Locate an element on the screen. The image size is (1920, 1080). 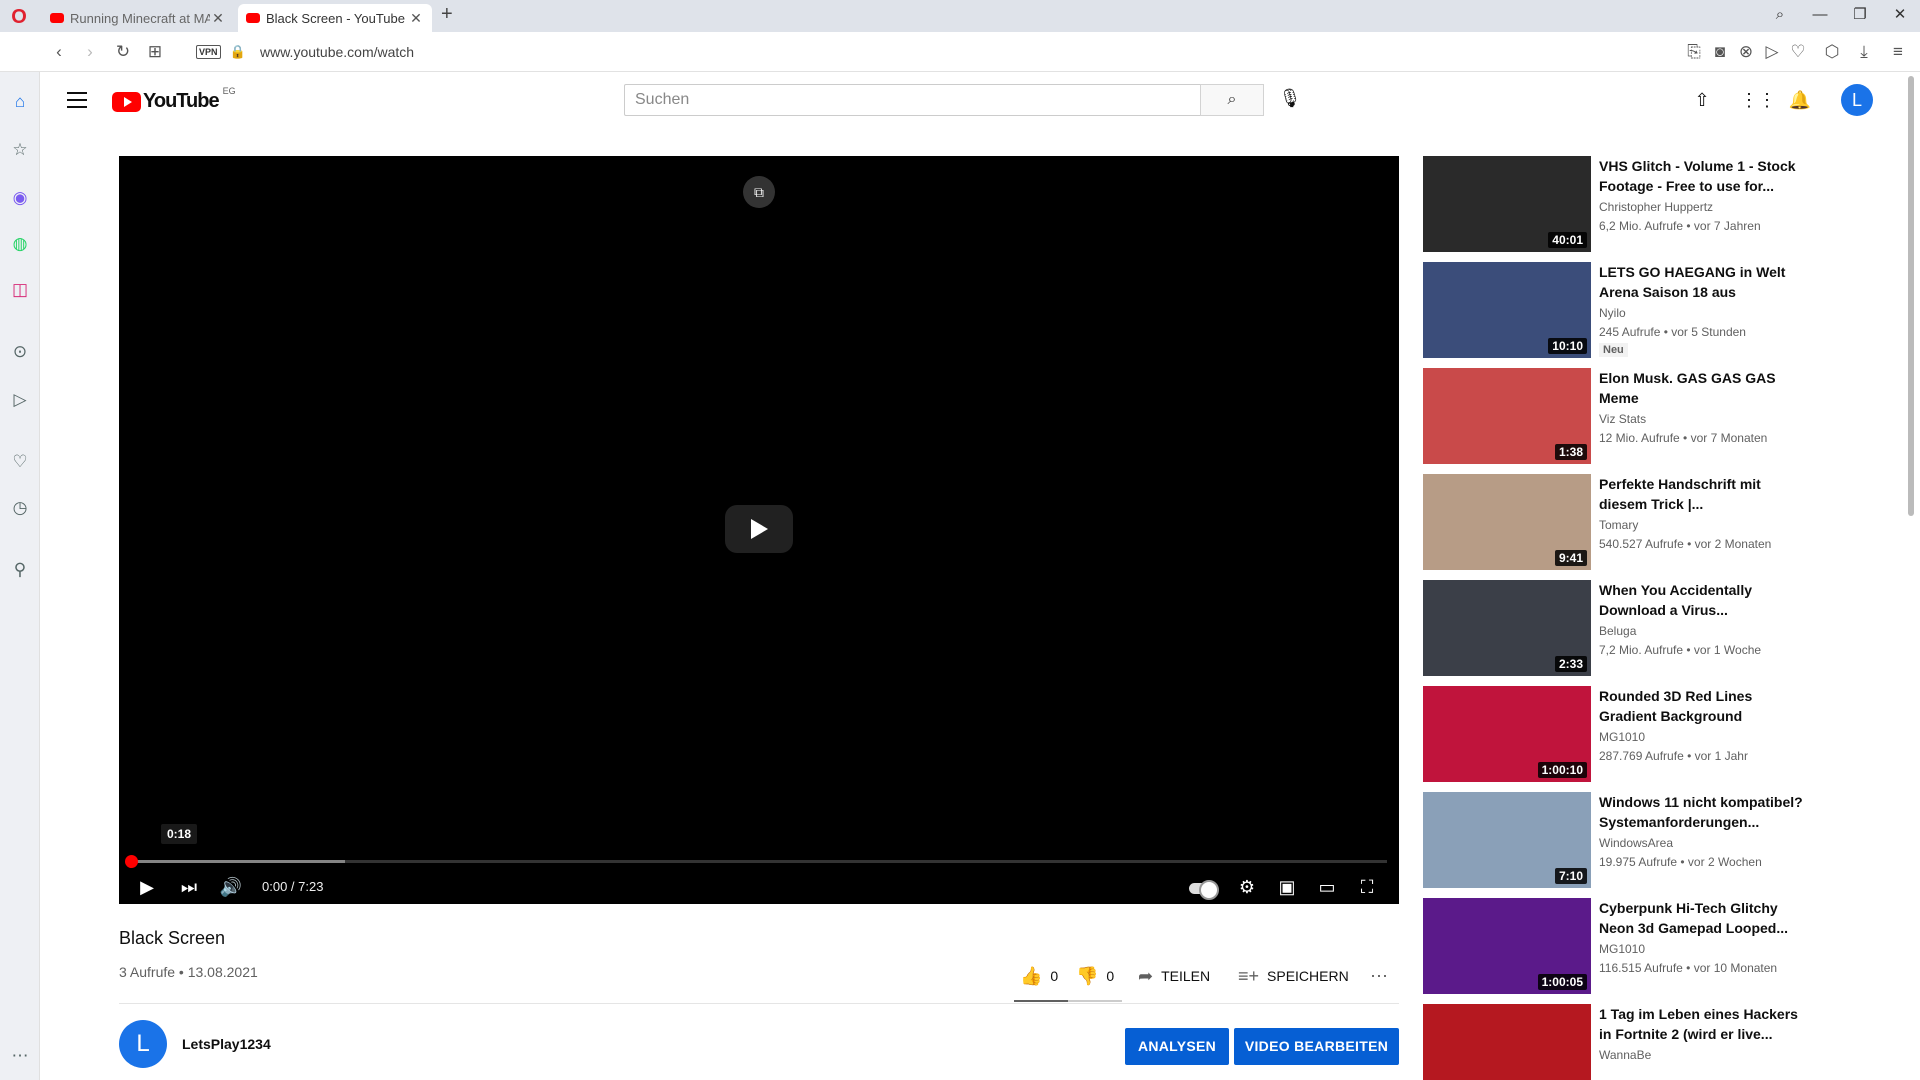
vpn-badge: VPN is located at coordinates (208, 52).